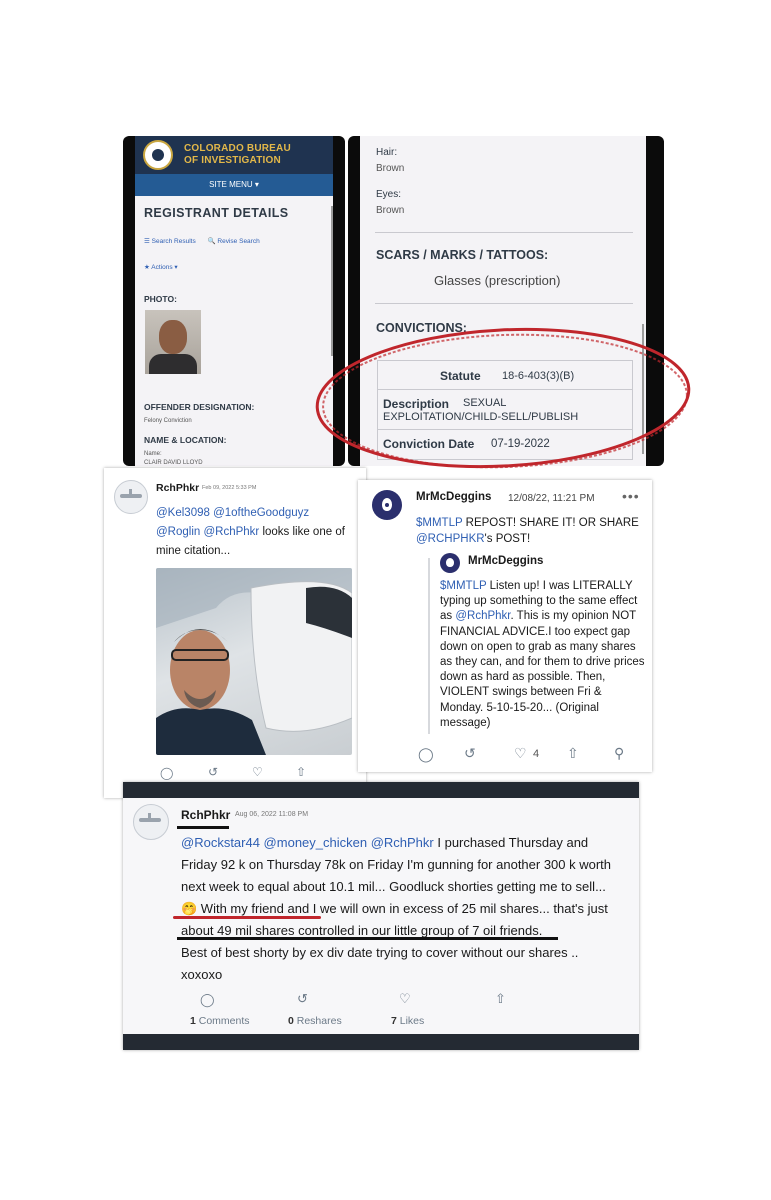 Image resolution: width=771 pixels, height=1200 pixels. I want to click on mentions-link: @Rockstar44 @money_chicken @RchPhkr, so click(307, 842).